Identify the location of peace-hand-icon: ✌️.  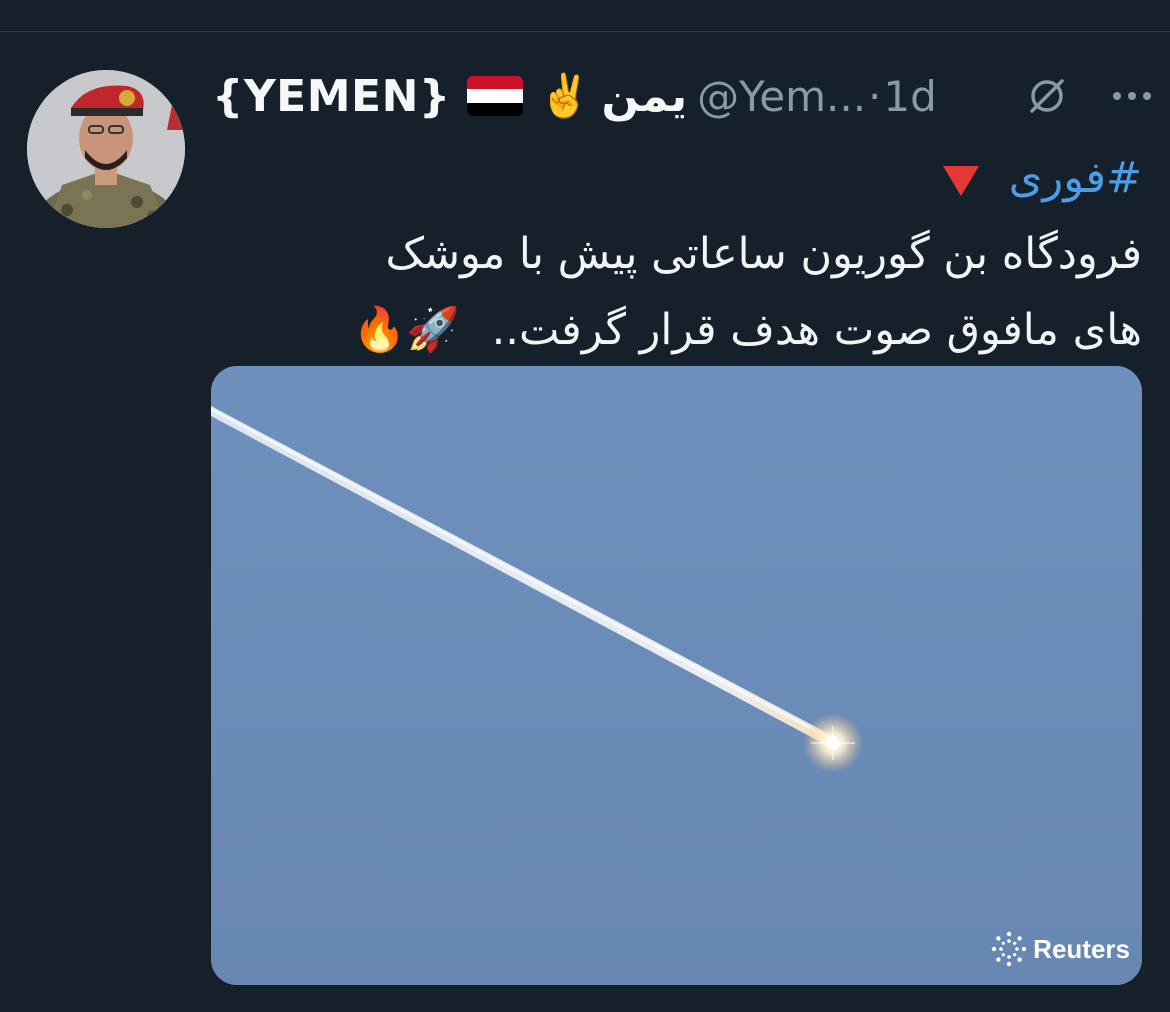
(565, 95).